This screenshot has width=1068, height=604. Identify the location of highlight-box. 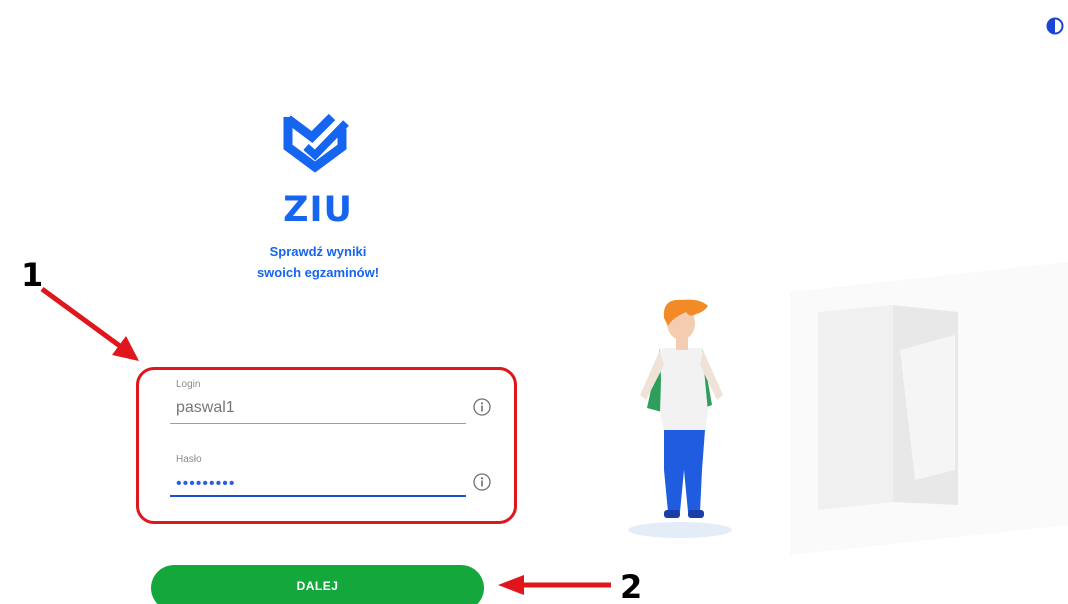
(326, 445).